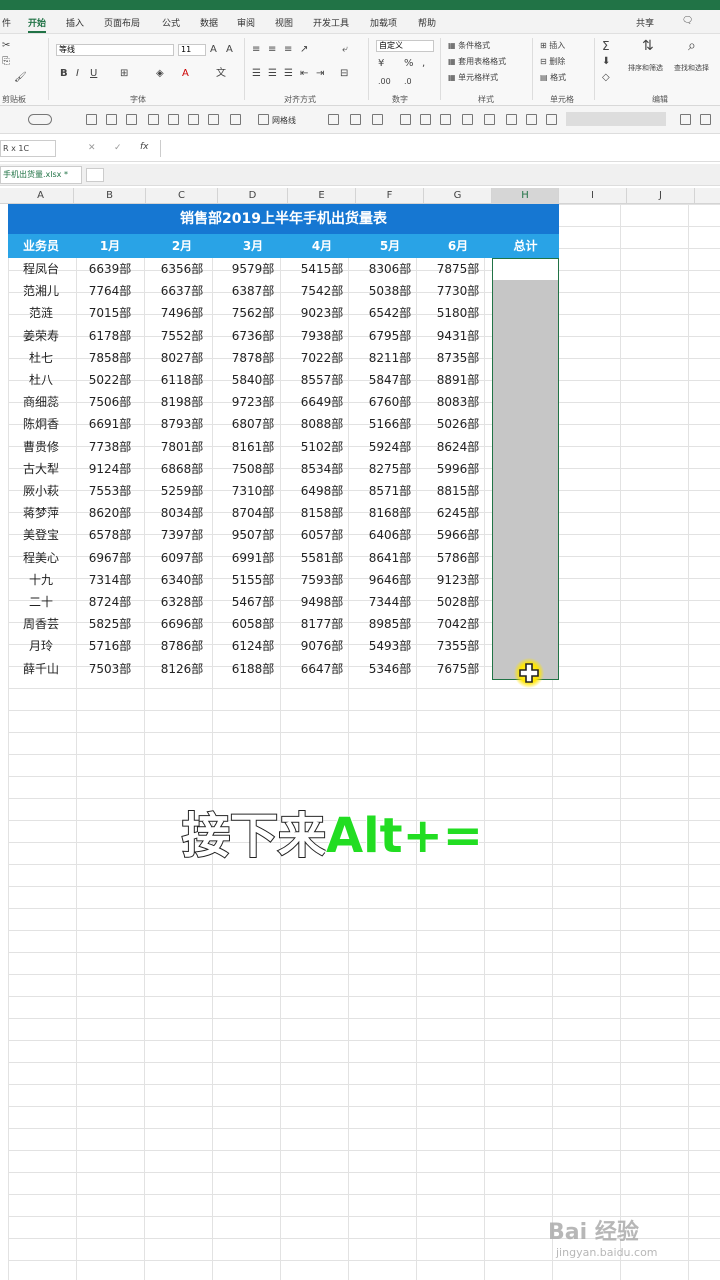  I want to click on name-cell: 月玲, so click(41, 646).